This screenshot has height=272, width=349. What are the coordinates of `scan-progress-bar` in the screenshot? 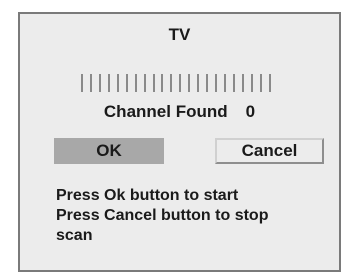 It's located at (176, 83).